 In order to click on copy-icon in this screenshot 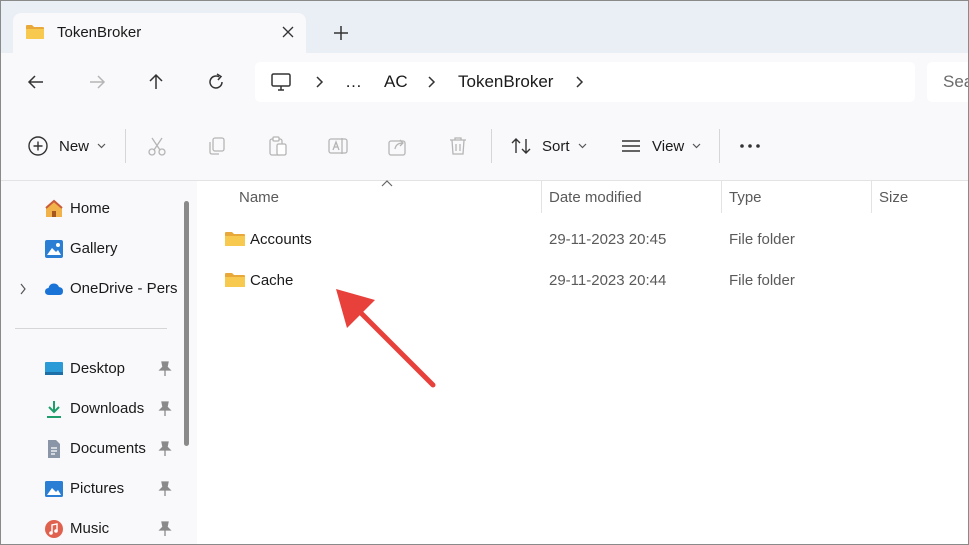, I will do `click(217, 146)`.